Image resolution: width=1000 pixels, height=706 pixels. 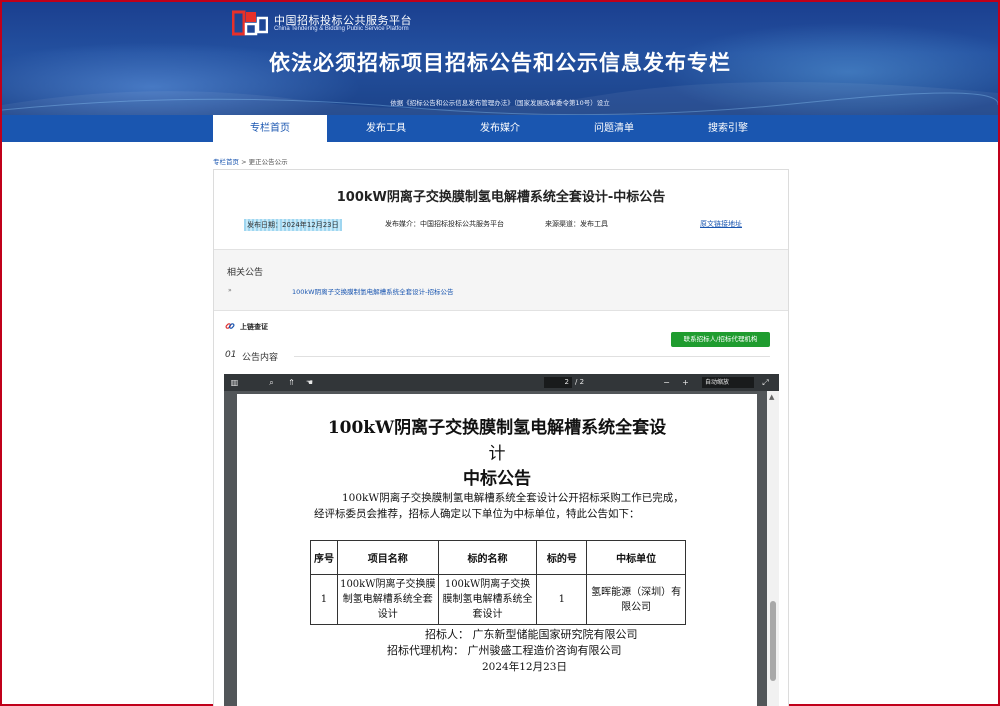 I want to click on pdf-toolbar: ▥ ⌕ ⇑ ☚ 2 / 2 − + 自动缩放 ⤢, so click(x=501, y=382).